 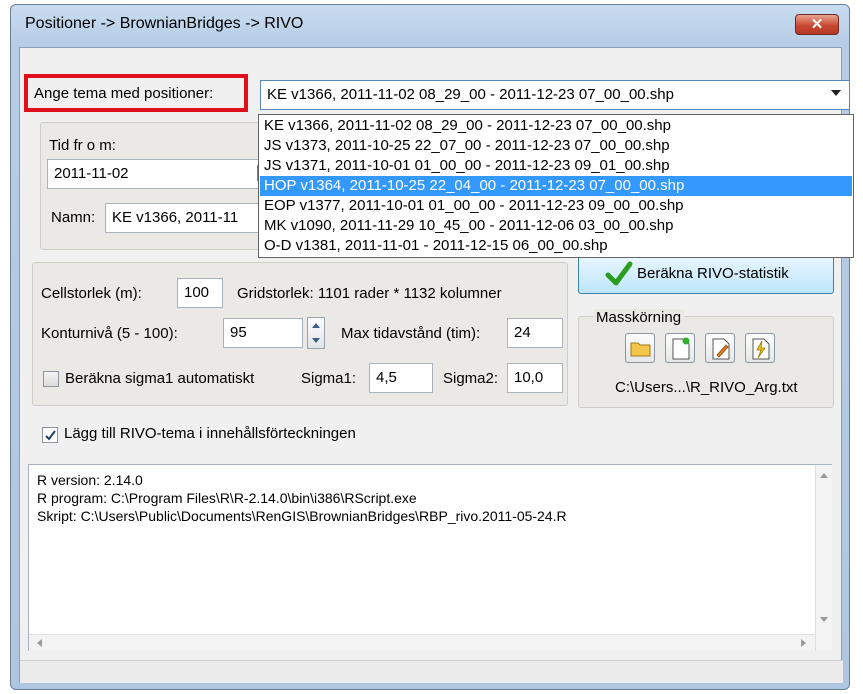 What do you see at coordinates (817, 24) in the screenshot?
I see `close-button: ✕` at bounding box center [817, 24].